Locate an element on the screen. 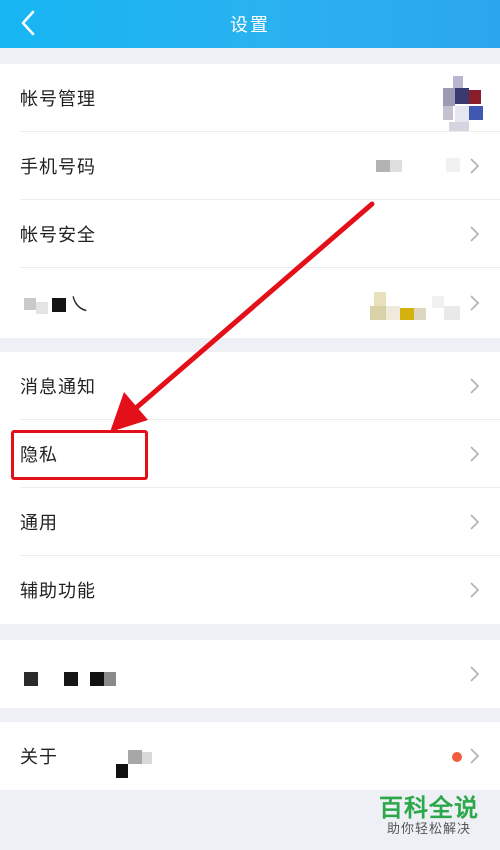  settings-group-other is located at coordinates (250, 674).